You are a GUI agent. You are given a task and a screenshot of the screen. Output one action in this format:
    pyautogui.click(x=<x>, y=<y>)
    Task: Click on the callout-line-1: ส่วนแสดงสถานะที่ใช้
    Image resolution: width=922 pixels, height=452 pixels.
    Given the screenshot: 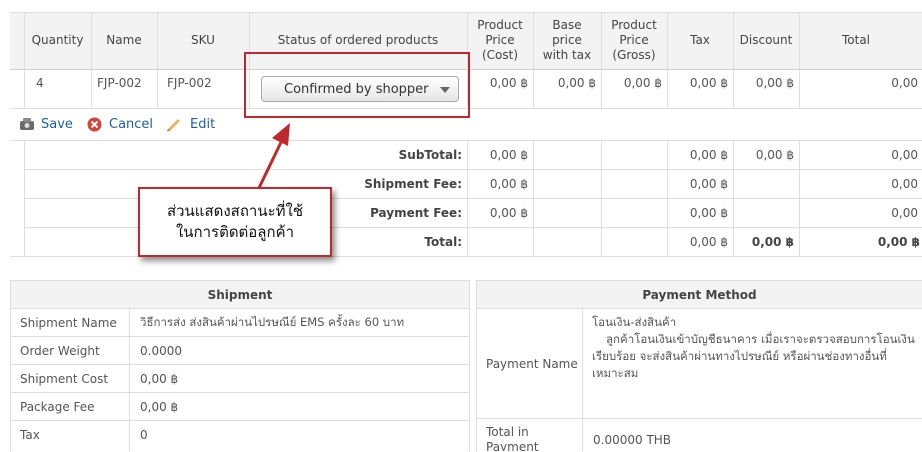 What is the action you would take?
    pyautogui.click(x=235, y=211)
    